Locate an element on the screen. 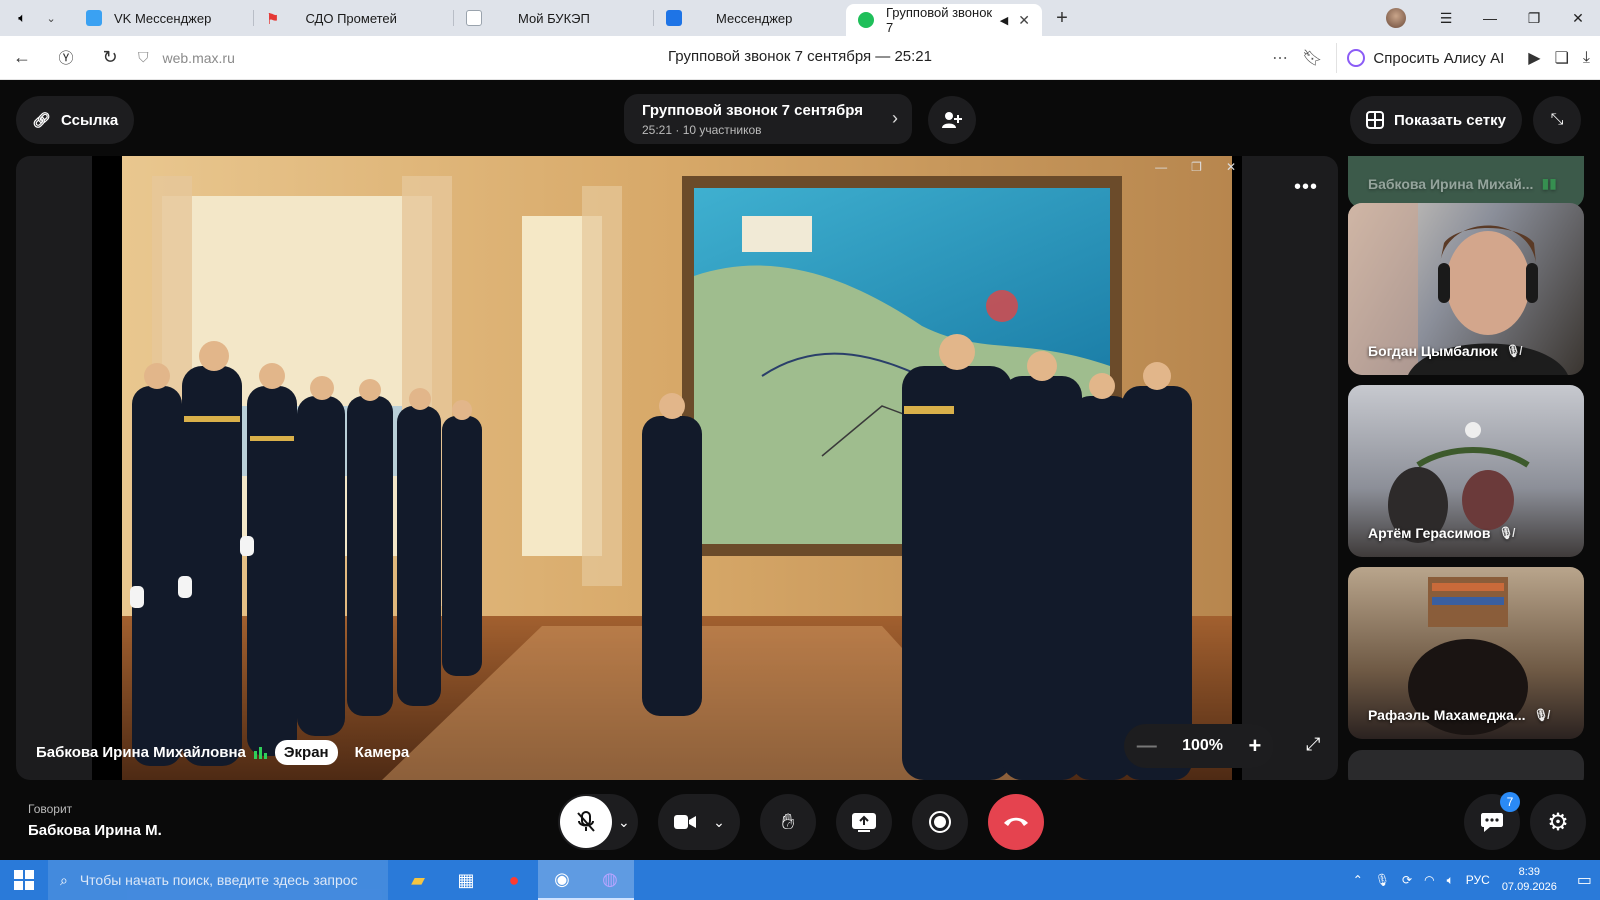 Image resolution: width=1600 pixels, height=900 pixels. link-button: 🔗︎ Ссылка is located at coordinates (75, 120).